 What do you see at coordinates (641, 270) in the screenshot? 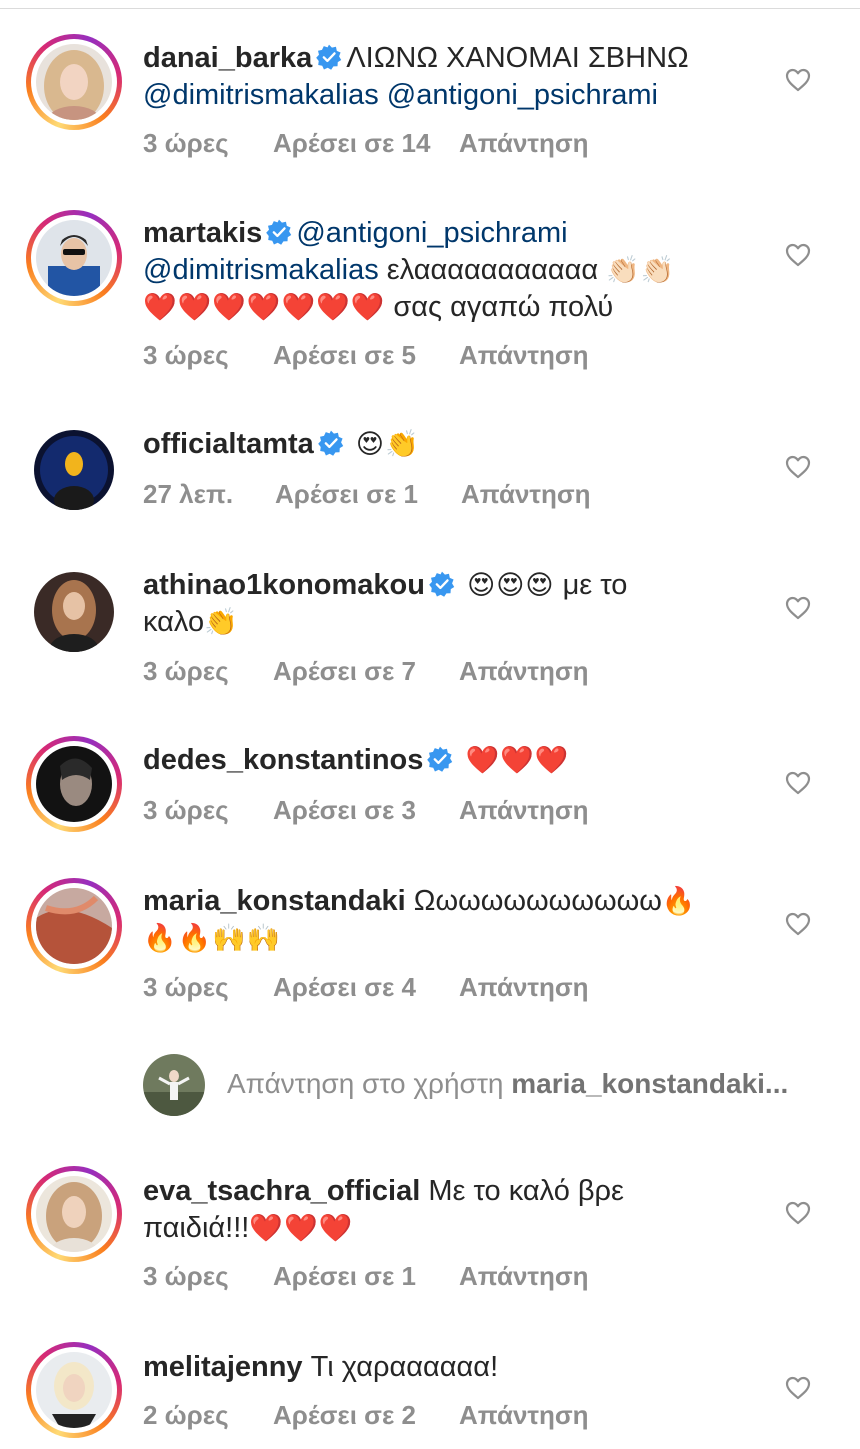
I see `clap-emoji: 👏🏻👏🏻` at bounding box center [641, 270].